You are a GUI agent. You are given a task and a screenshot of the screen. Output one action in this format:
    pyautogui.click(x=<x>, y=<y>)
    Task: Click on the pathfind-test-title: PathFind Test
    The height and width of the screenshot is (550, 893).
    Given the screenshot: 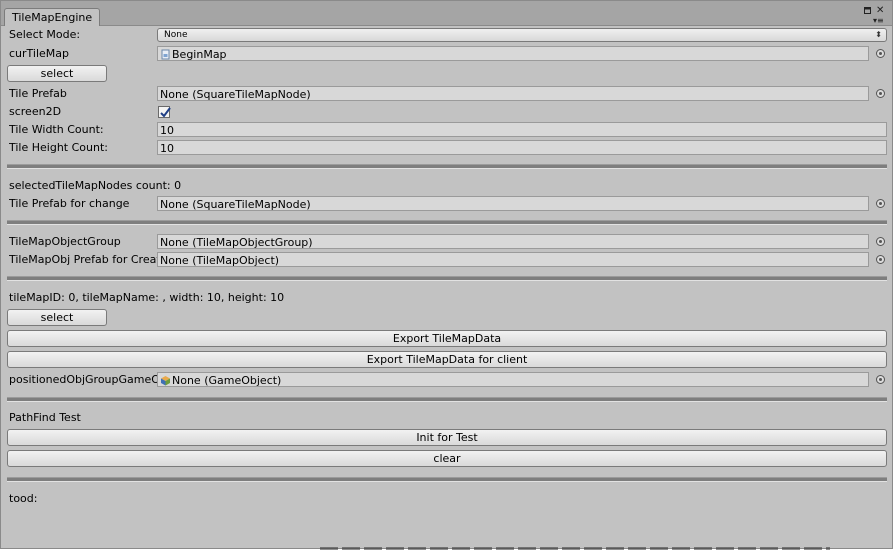 What is the action you would take?
    pyautogui.click(x=45, y=417)
    